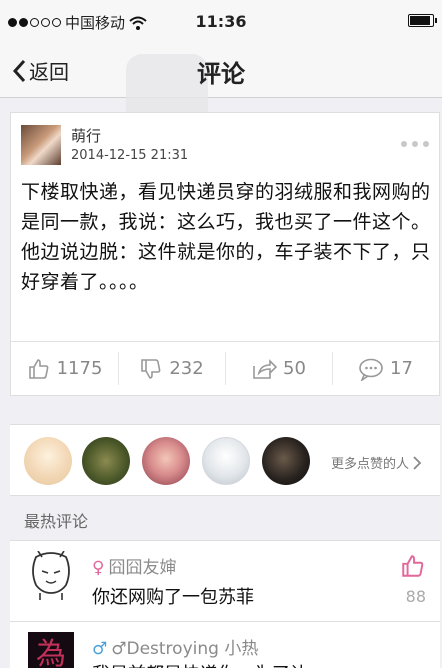 The height and width of the screenshot is (668, 442). I want to click on comment-bubble-icon, so click(371, 369).